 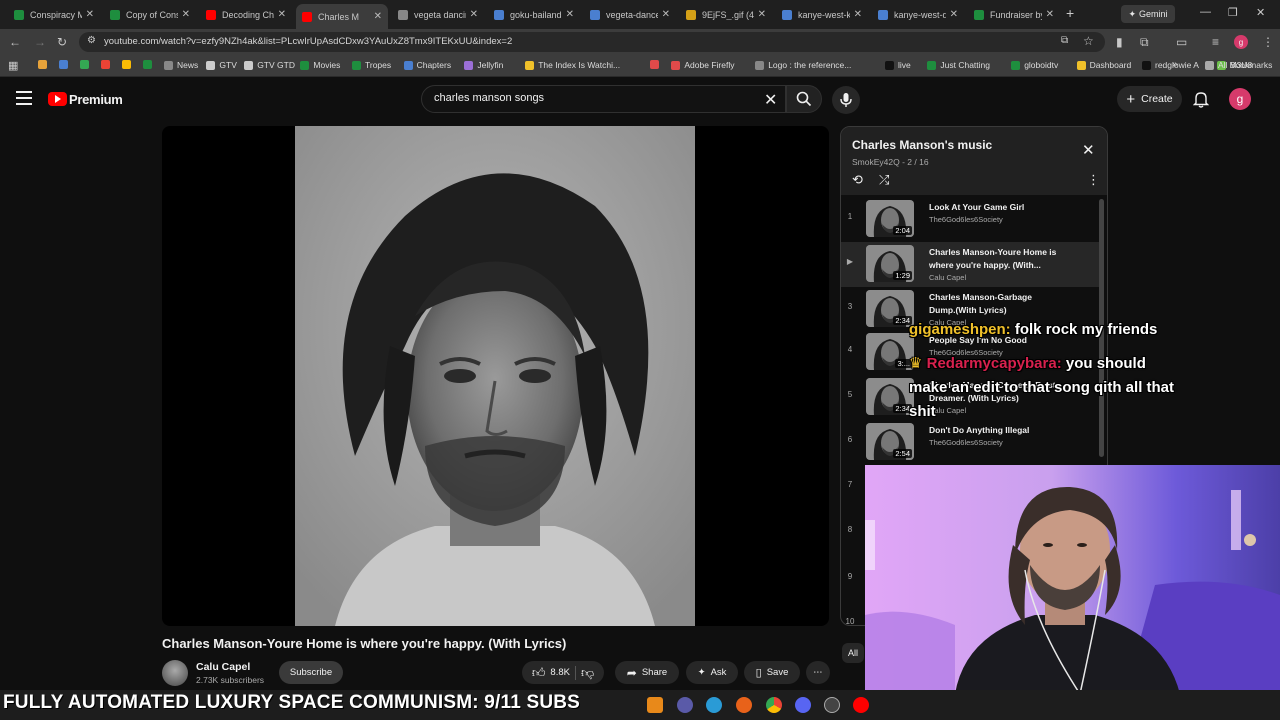 What do you see at coordinates (685, 705) in the screenshot?
I see `app-icon` at bounding box center [685, 705].